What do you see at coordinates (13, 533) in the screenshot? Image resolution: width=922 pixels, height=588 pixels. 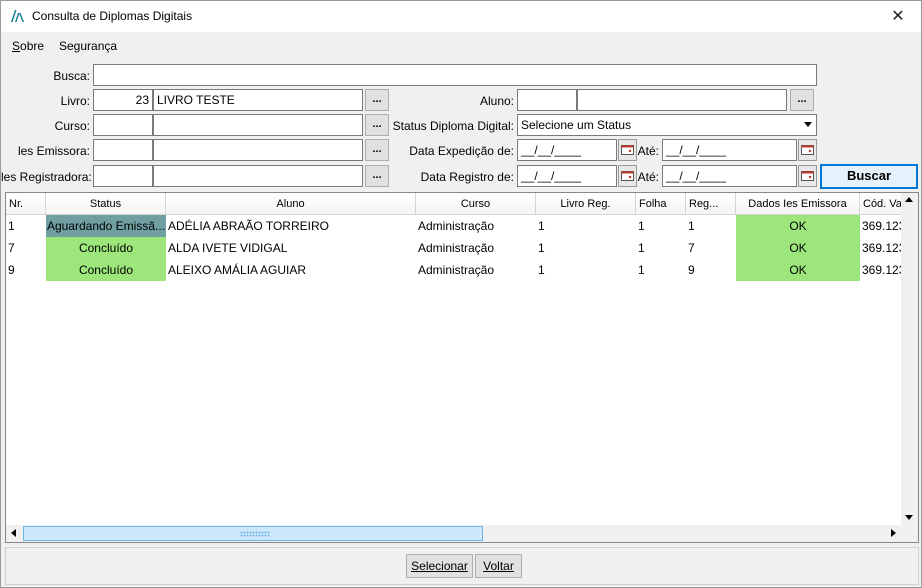 I see `scroll-left-icon` at bounding box center [13, 533].